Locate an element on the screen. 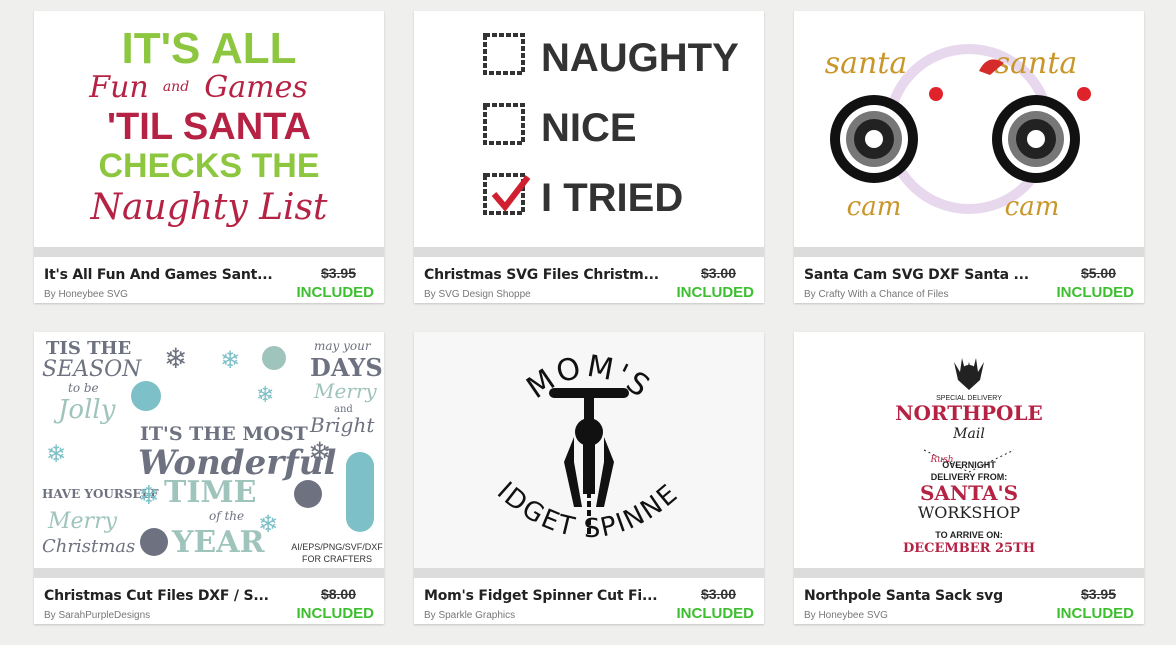 Image resolution: width=1176 pixels, height=645 pixels. option-label: I TRIED is located at coordinates (612, 198).